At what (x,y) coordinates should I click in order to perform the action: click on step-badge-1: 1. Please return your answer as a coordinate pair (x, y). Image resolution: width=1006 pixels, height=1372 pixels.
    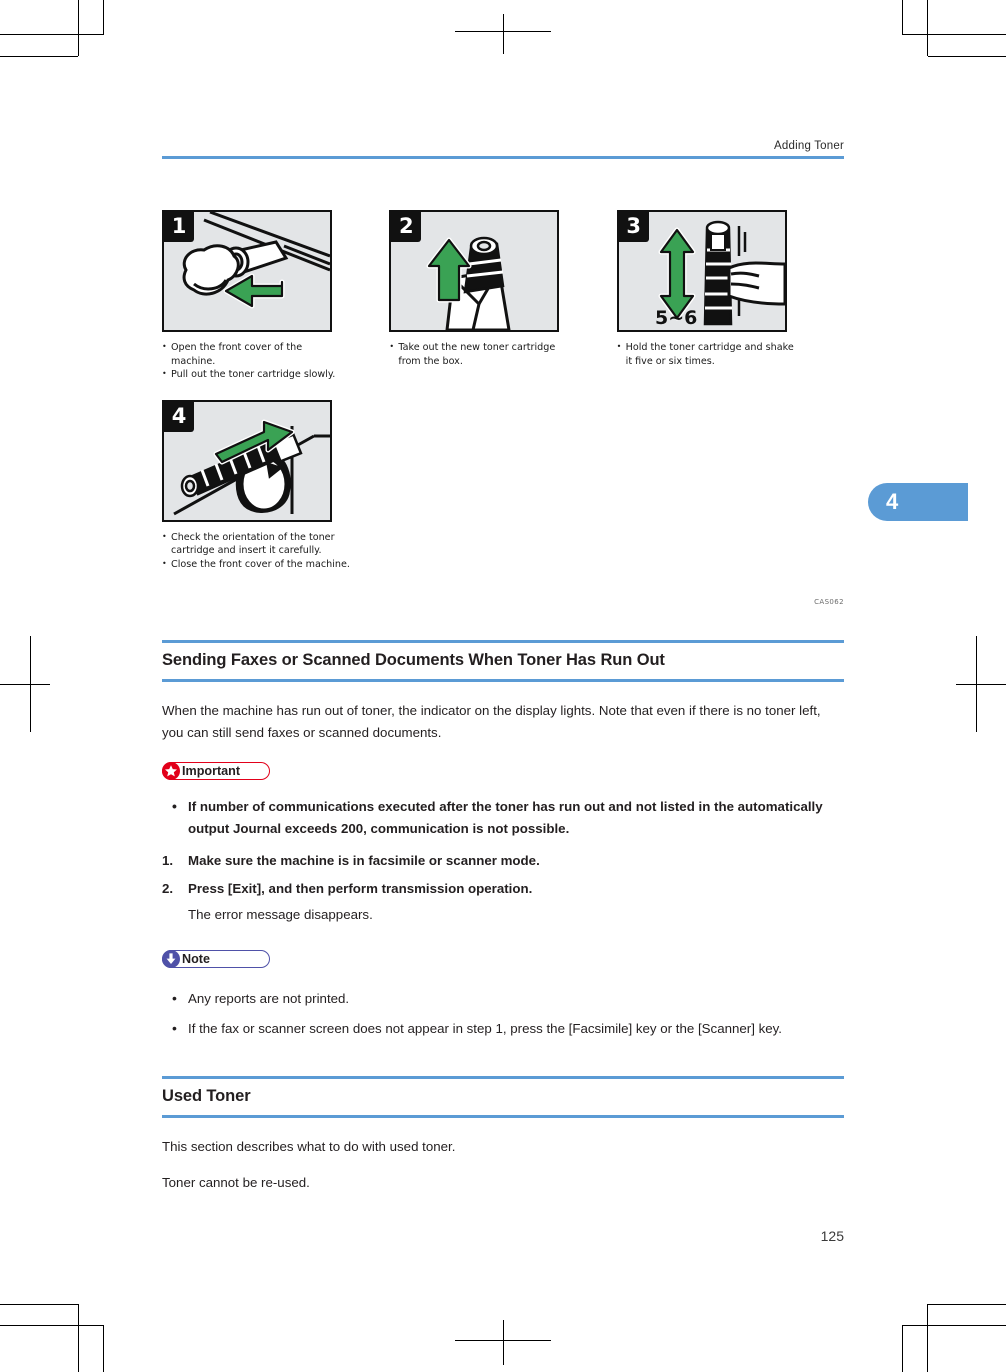
    Looking at the image, I should click on (179, 227).